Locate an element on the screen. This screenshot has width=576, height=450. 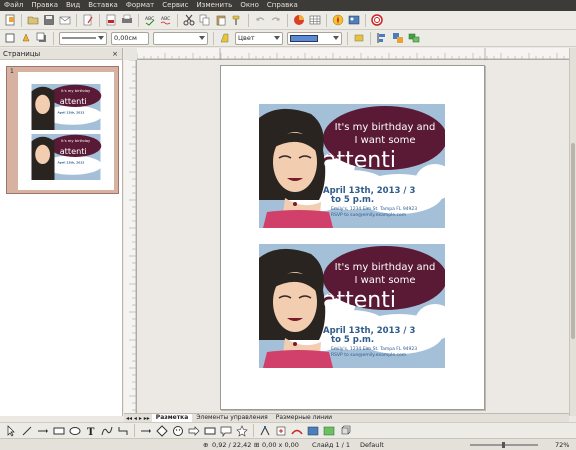
tab-nav-arrows: ◂◂ ◂ ▸ ▸▸ is located at coordinates (138, 418).